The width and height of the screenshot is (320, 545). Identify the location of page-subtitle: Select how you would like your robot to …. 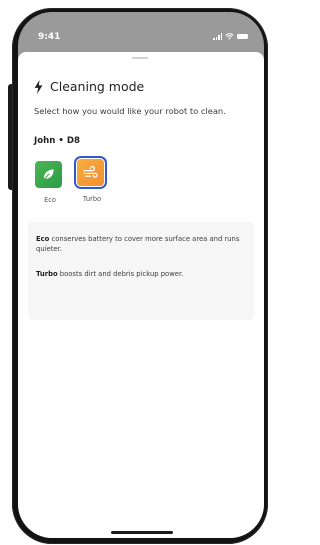
(130, 111).